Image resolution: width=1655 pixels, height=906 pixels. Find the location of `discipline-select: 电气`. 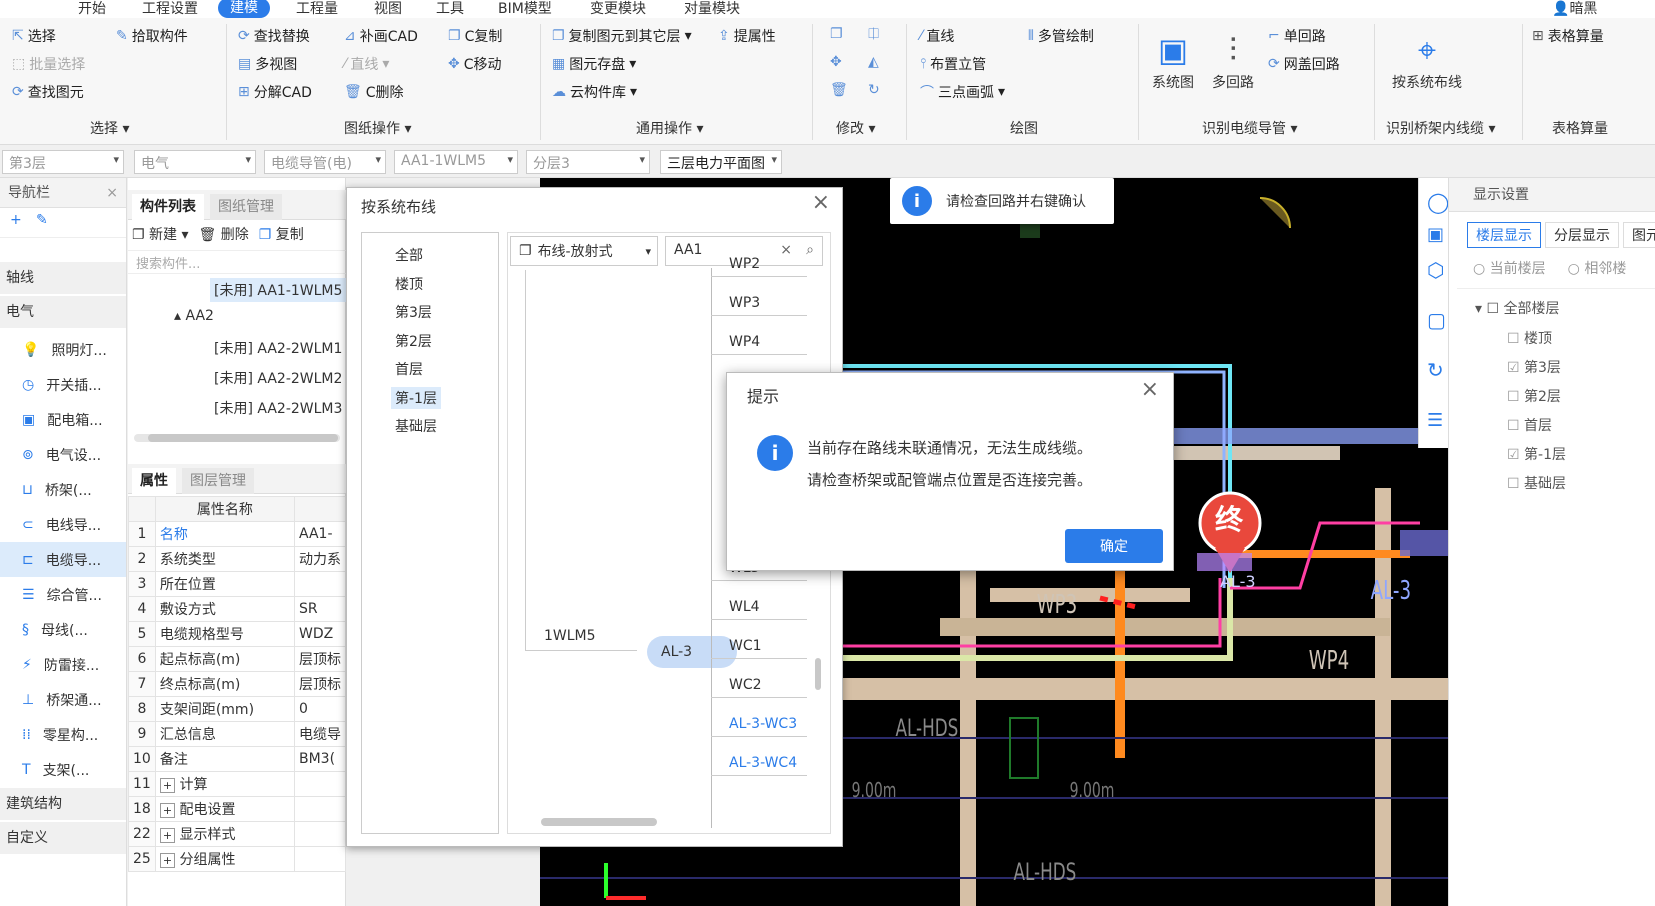

discipline-select: 电气 is located at coordinates (195, 162).